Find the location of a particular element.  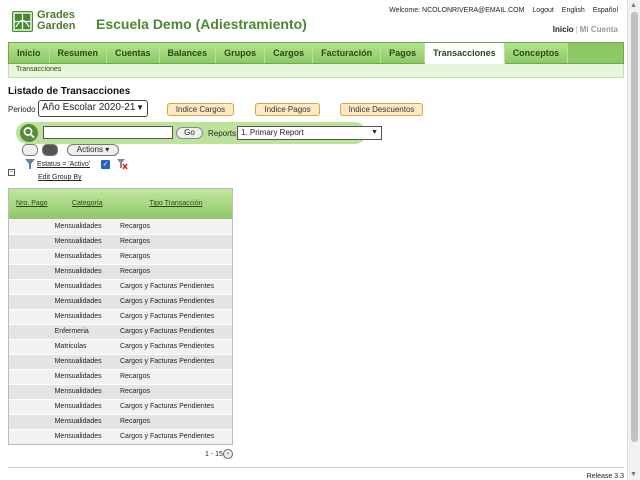

report-select: 1. Primary Report ▼ is located at coordinates (309, 133).